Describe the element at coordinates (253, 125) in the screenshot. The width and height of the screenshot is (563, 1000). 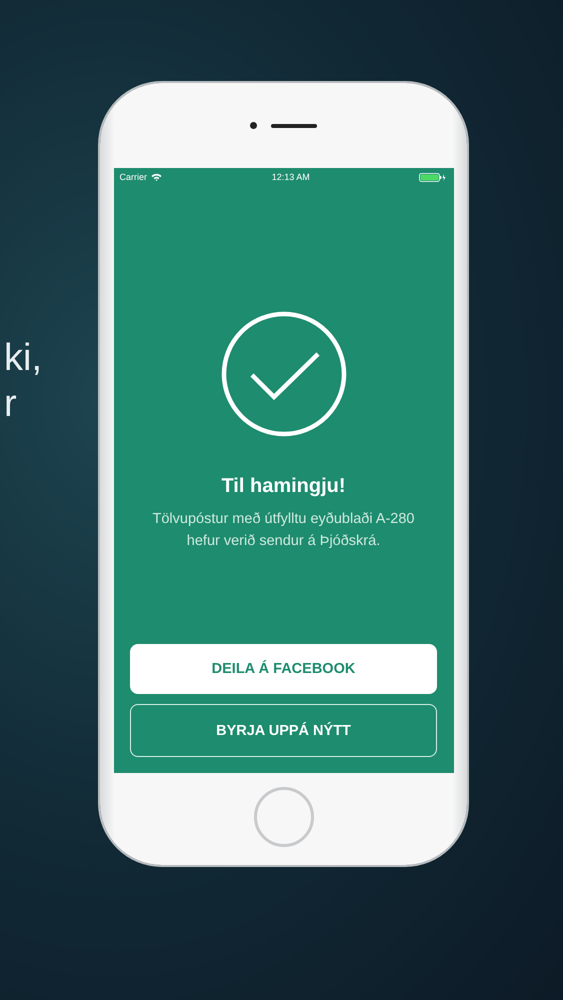
I see `camera-icon` at that location.